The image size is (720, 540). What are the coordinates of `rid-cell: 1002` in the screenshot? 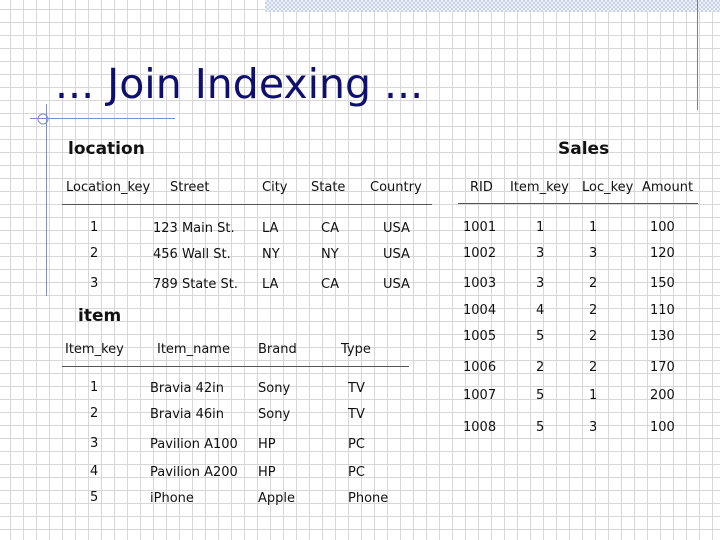 It's located at (480, 253).